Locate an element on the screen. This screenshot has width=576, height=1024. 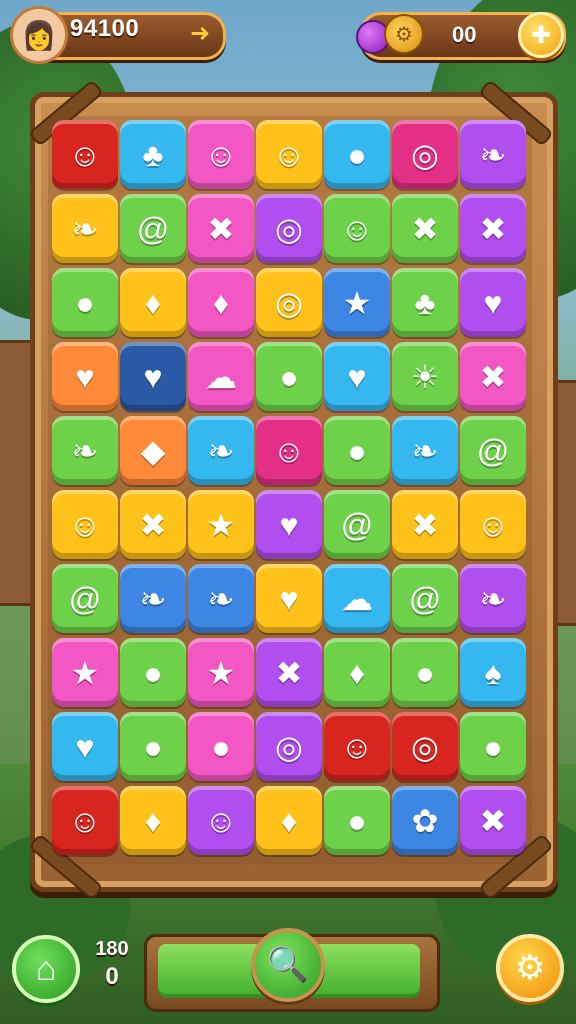
home-button: ⌂ is located at coordinates (46, 969).